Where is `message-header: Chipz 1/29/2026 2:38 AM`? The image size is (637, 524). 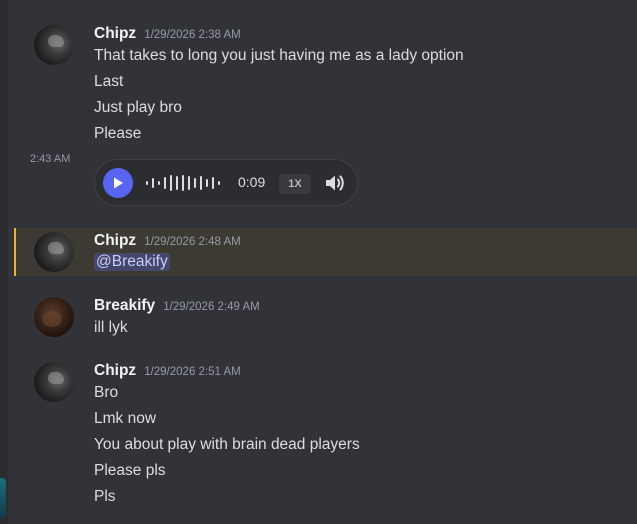 message-header: Chipz 1/29/2026 2:38 AM is located at coordinates (167, 34).